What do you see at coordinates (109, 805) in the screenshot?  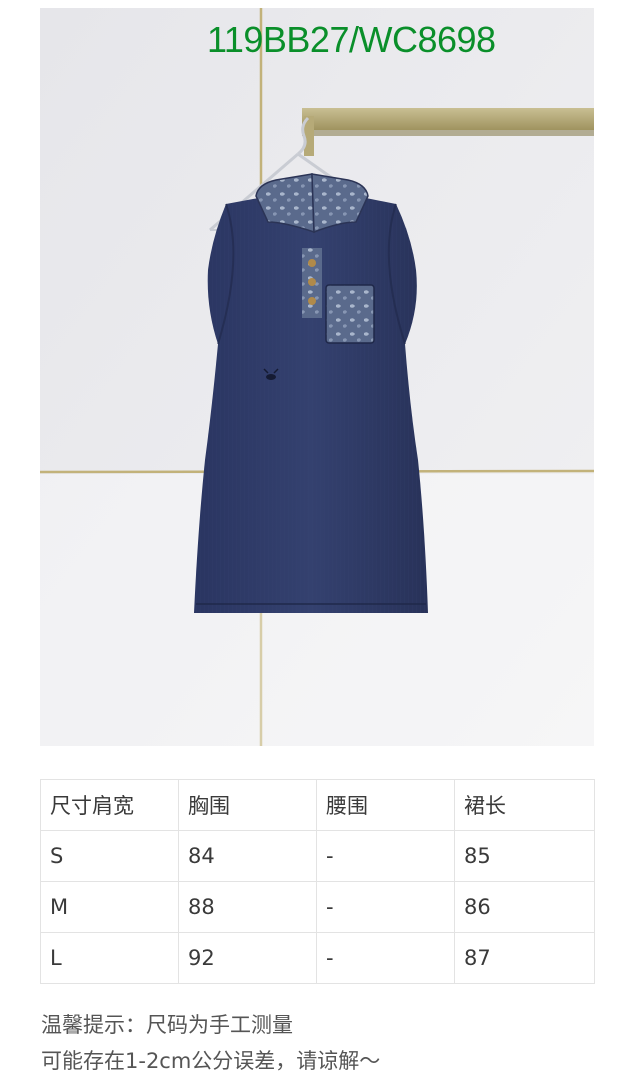 I see `header-size-shoulder: 尺寸肩宽` at bounding box center [109, 805].